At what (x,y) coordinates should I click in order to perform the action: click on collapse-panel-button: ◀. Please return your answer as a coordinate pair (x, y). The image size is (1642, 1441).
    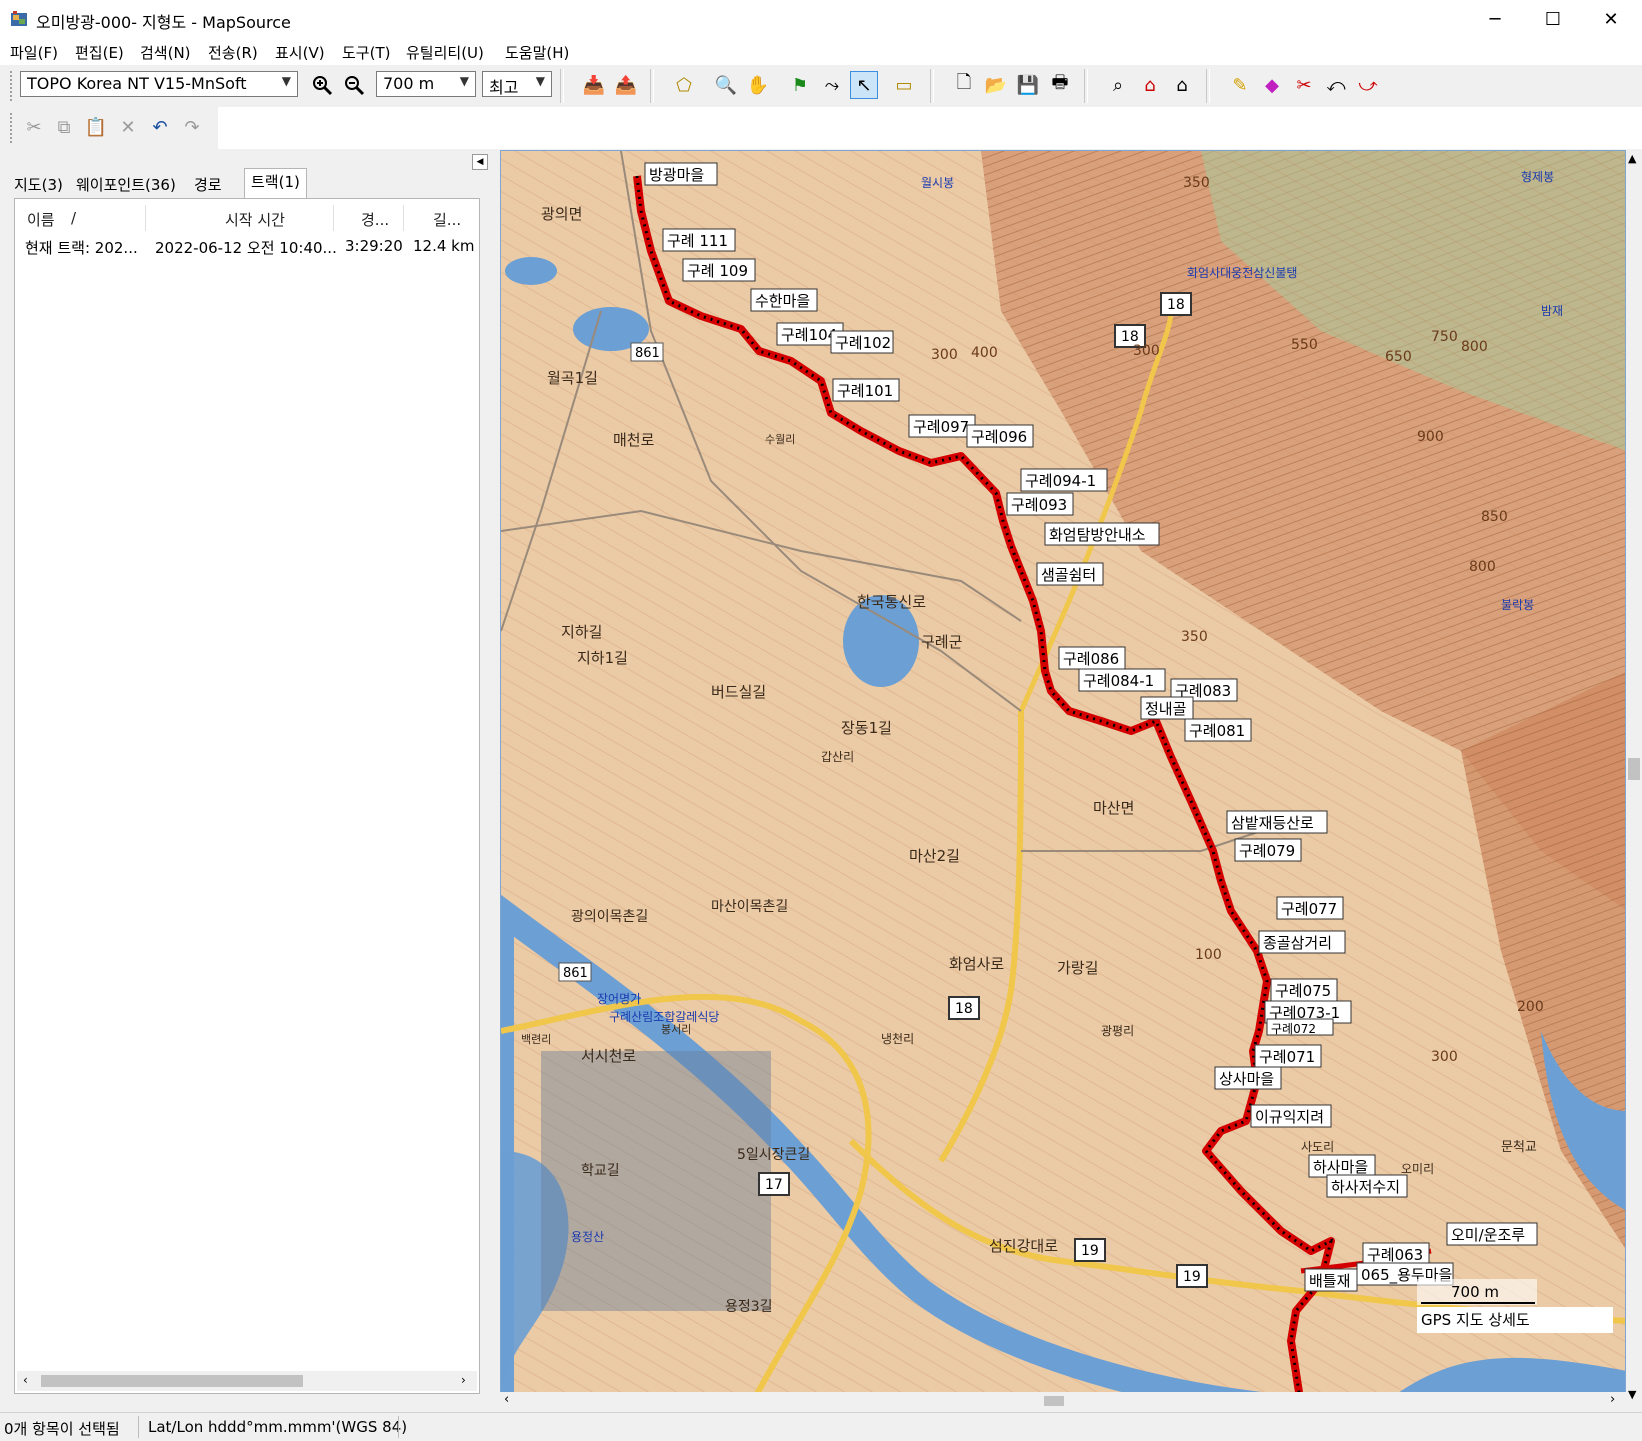
    Looking at the image, I should click on (480, 162).